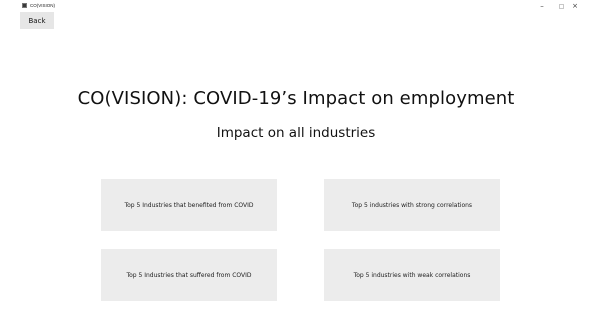  I want to click on top5-weak-correlation-button: Top 5 industries with weak correlations, so click(412, 275).